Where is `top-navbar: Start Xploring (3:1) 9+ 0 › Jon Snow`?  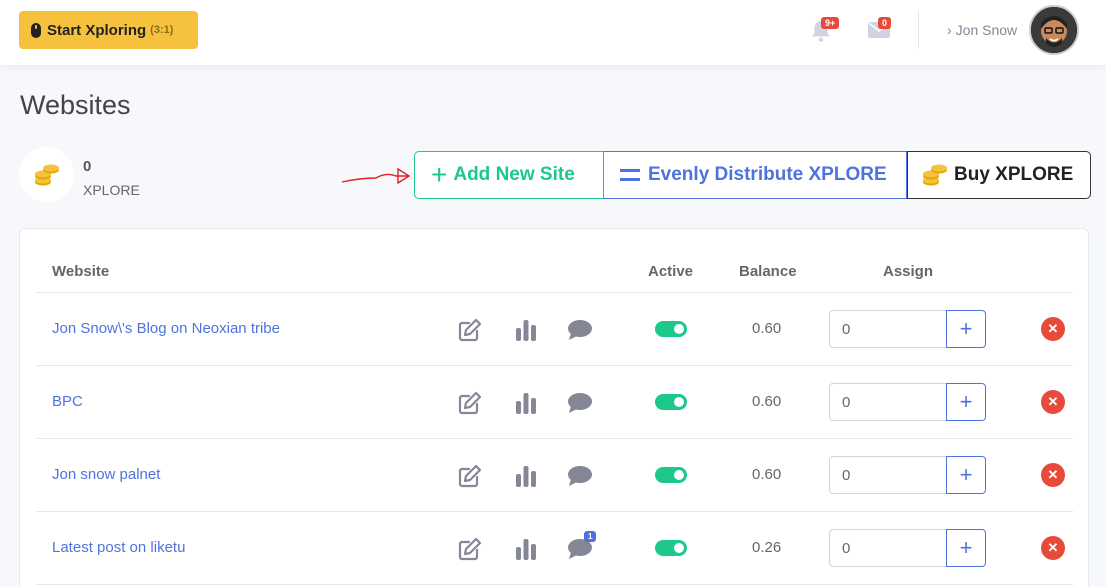 top-navbar: Start Xploring (3:1) 9+ 0 › Jon Snow is located at coordinates (553, 32).